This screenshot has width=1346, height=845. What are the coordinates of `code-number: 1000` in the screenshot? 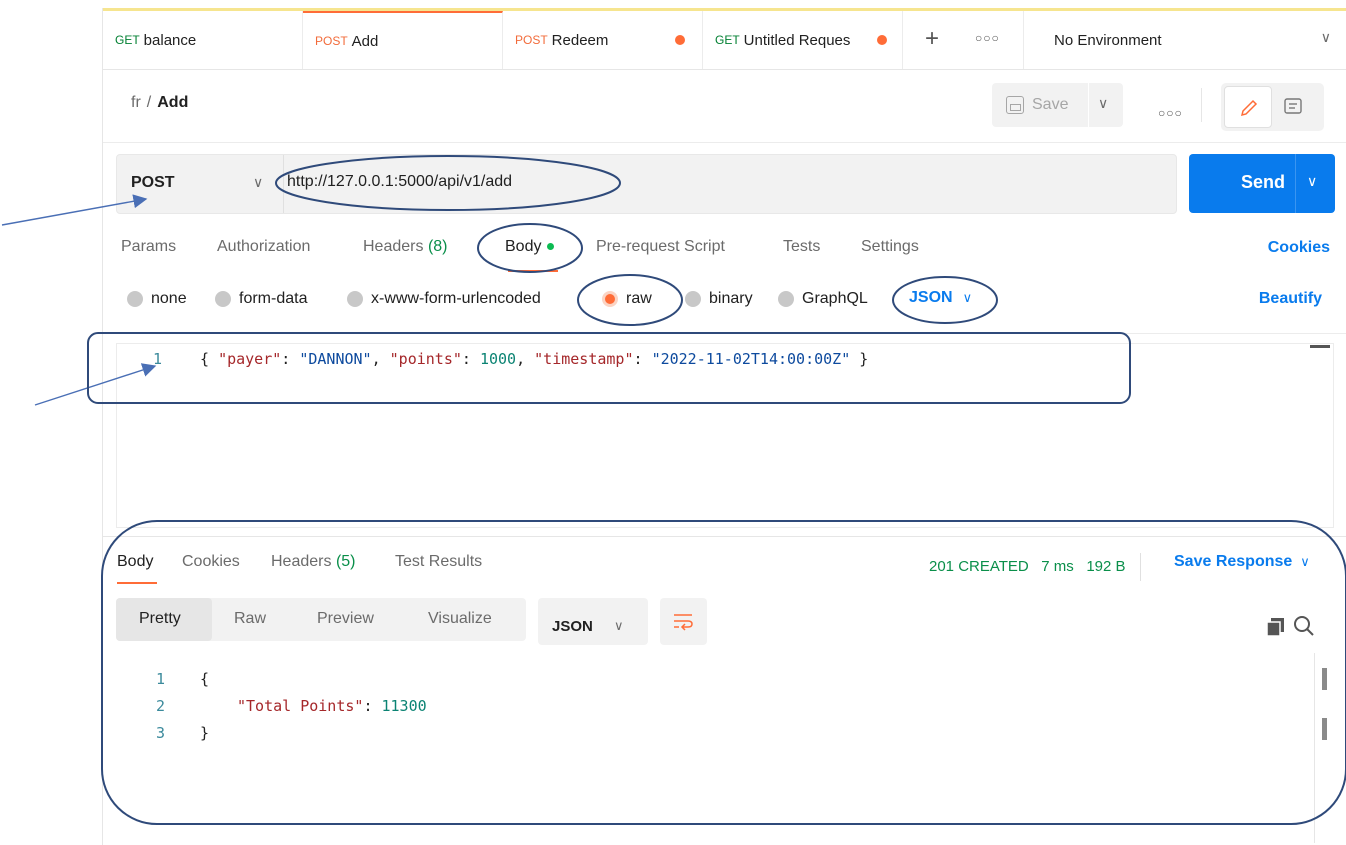 It's located at (498, 359).